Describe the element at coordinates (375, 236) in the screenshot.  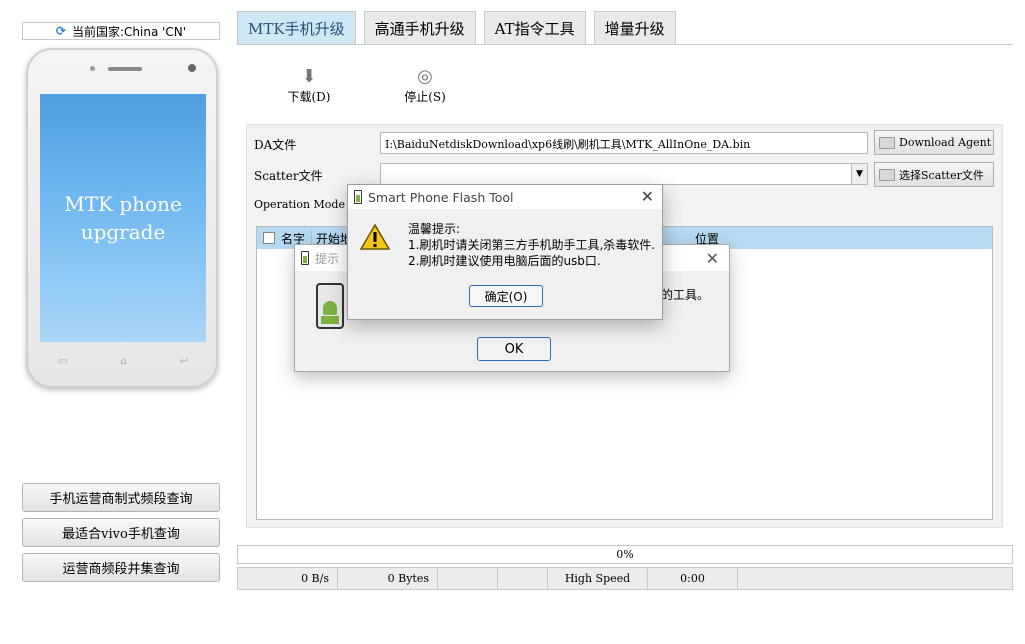
I see `warning-icon` at that location.